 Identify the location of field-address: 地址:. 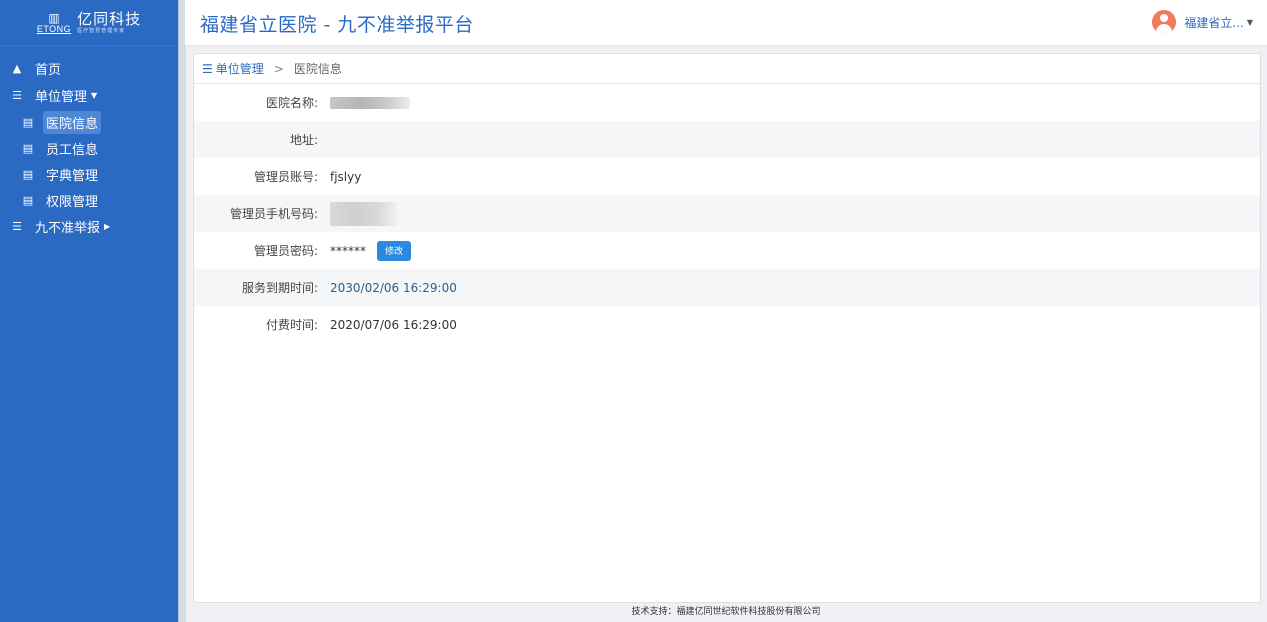
(727, 139).